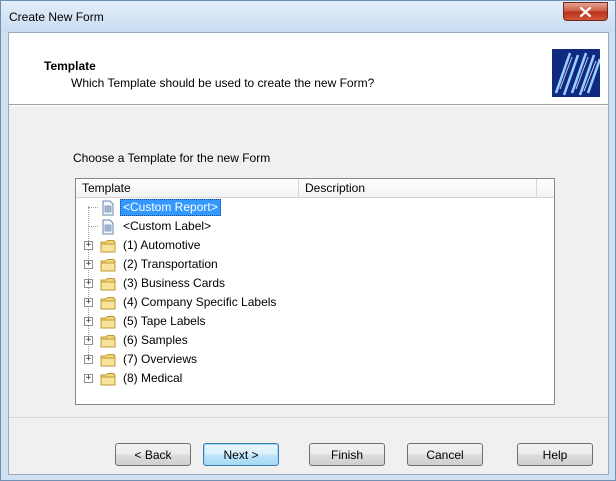 The width and height of the screenshot is (616, 481). Describe the element at coordinates (187, 188) in the screenshot. I see `column-header-template: Template` at that location.